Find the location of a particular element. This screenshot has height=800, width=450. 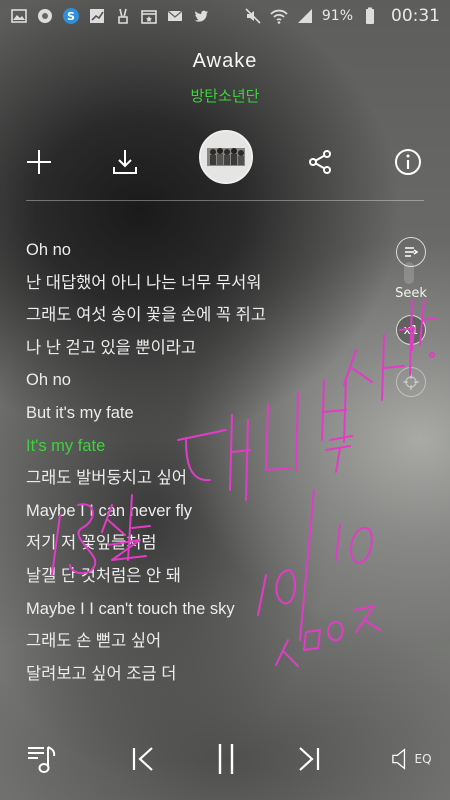

share-icon is located at coordinates (320, 162).